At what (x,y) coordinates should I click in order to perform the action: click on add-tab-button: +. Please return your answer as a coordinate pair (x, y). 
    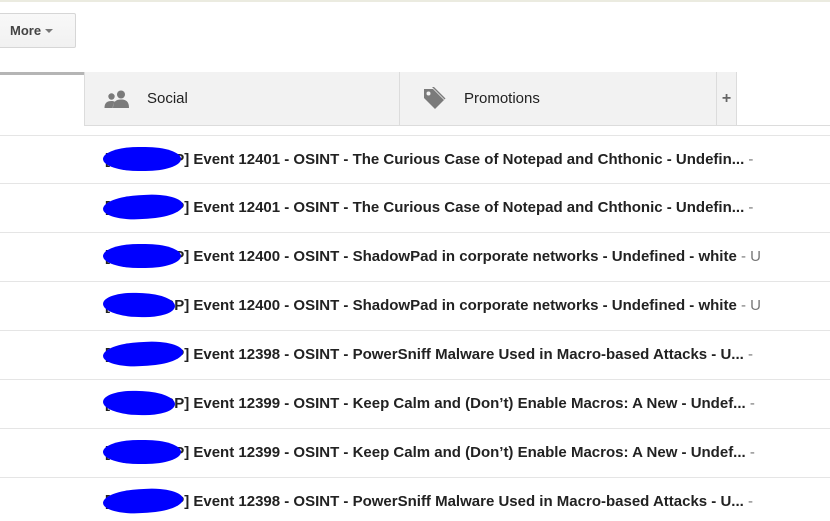
    Looking at the image, I should click on (726, 98).